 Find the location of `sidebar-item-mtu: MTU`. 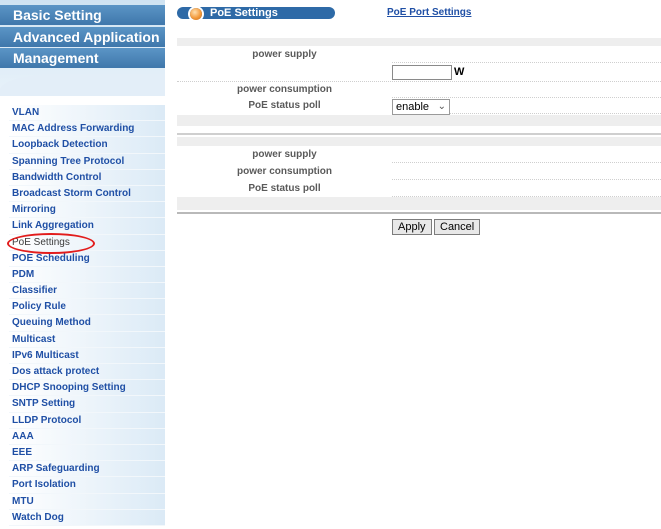

sidebar-item-mtu: MTU is located at coordinates (87, 501).